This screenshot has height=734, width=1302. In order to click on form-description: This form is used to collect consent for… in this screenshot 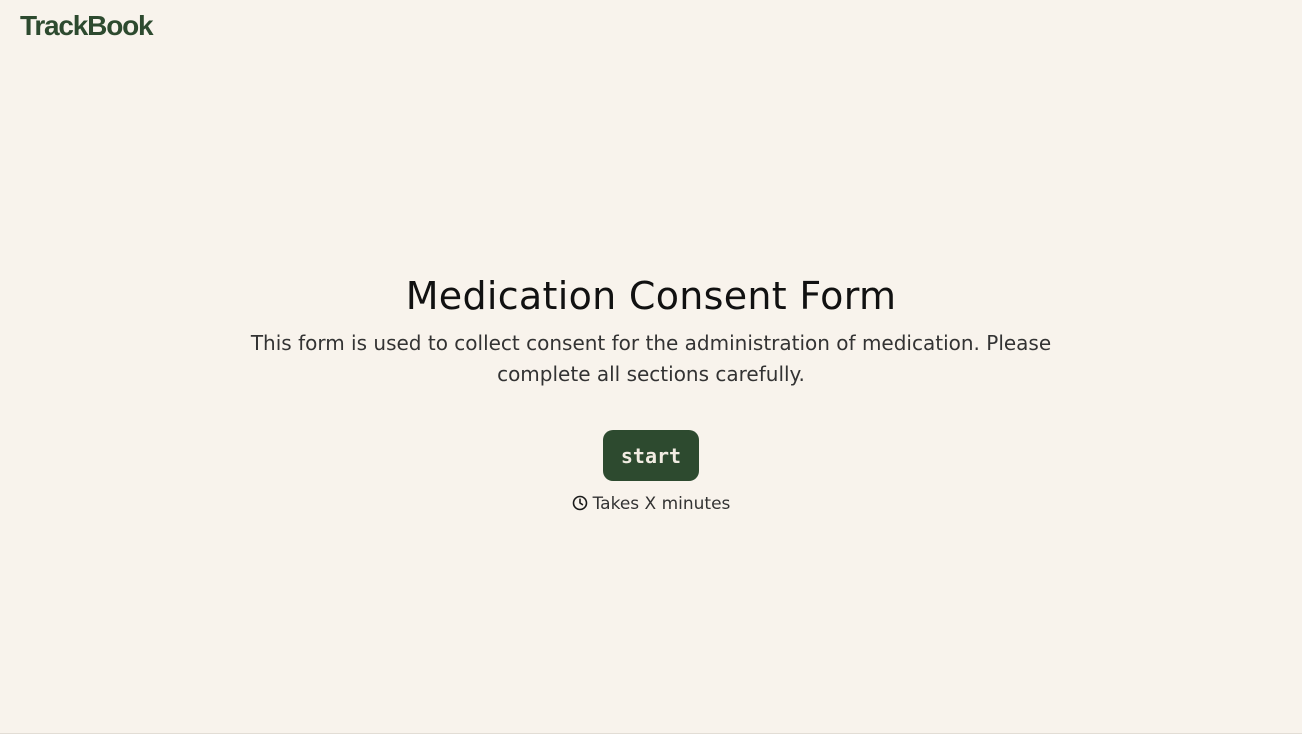, I will do `click(651, 358)`.